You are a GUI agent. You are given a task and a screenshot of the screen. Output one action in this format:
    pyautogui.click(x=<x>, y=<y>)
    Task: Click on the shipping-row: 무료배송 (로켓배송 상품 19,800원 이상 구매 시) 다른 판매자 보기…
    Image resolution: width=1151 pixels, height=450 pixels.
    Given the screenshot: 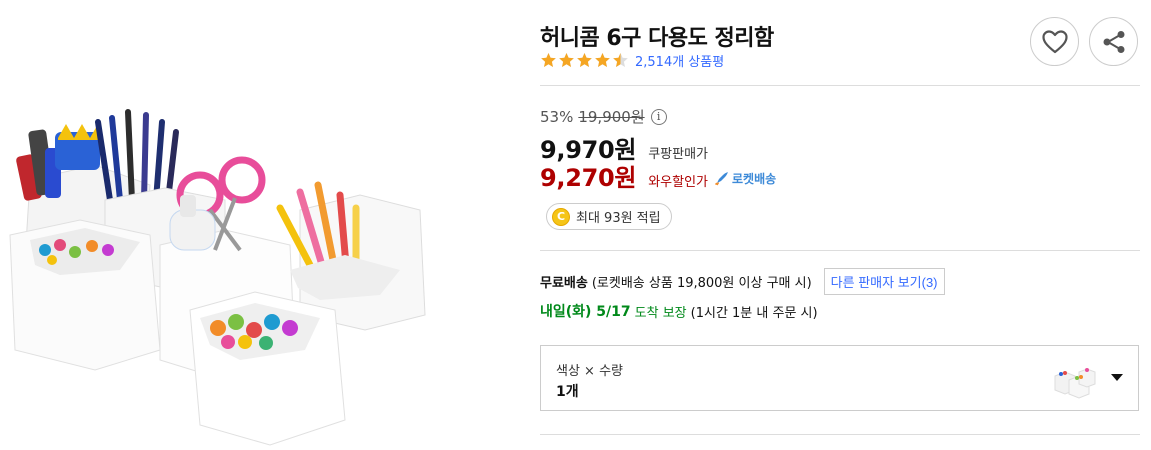 What is the action you would take?
    pyautogui.click(x=742, y=281)
    